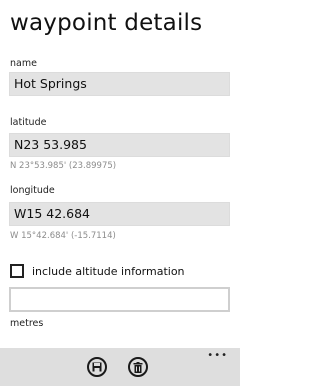 The width and height of the screenshot is (320, 386). I want to click on latitude-field: N23 53.985, so click(119, 145).